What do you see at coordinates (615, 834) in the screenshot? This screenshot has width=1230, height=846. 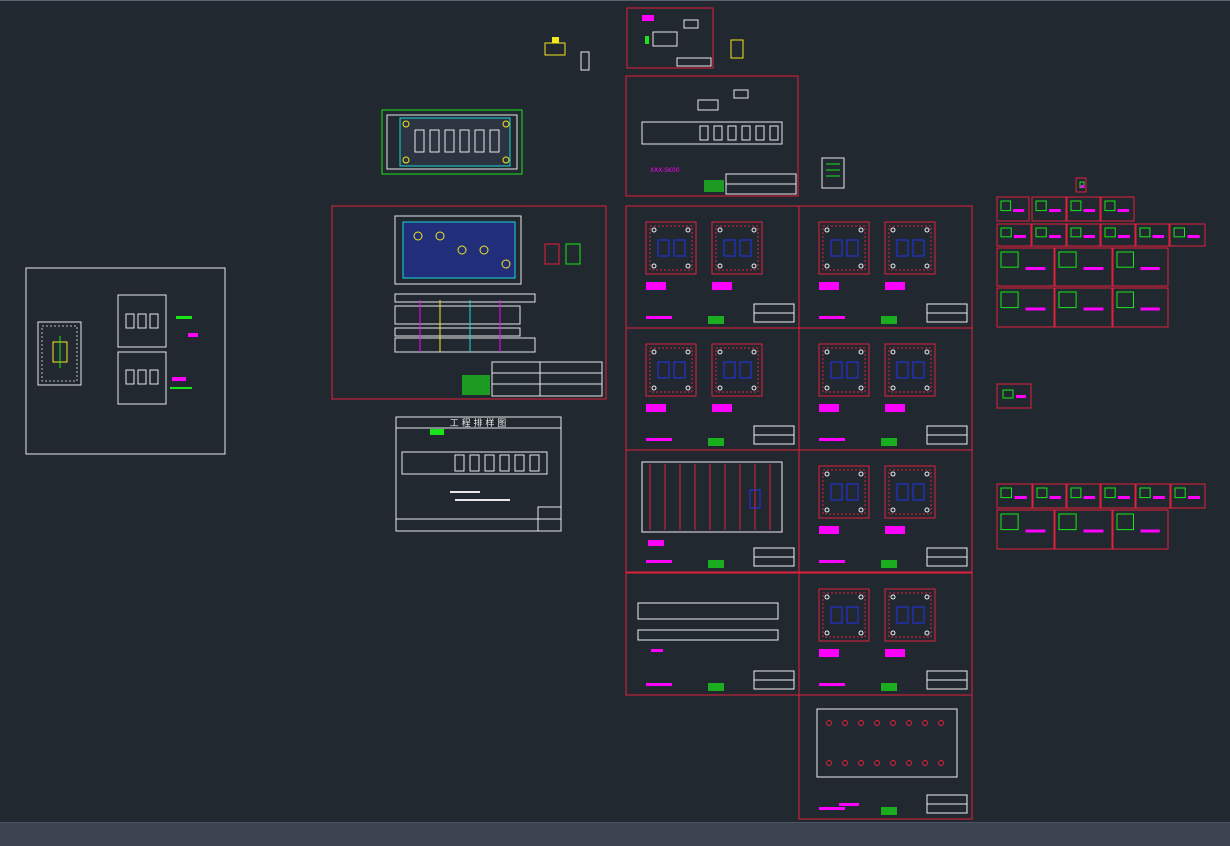 I see `status-bar` at bounding box center [615, 834].